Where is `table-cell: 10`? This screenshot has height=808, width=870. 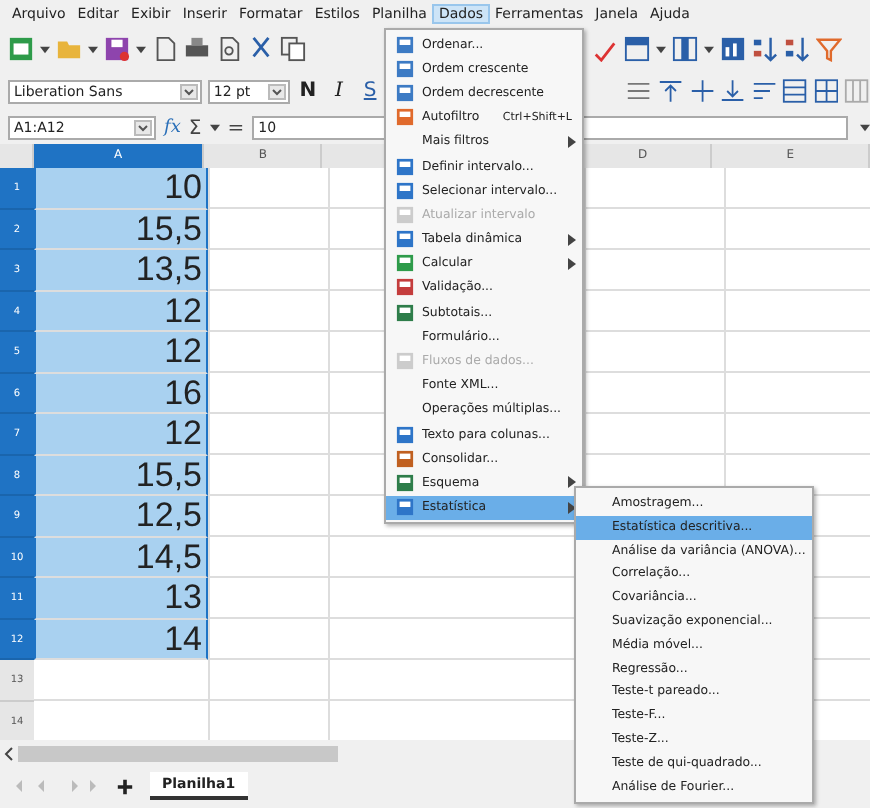 table-cell: 10 is located at coordinates (121, 188).